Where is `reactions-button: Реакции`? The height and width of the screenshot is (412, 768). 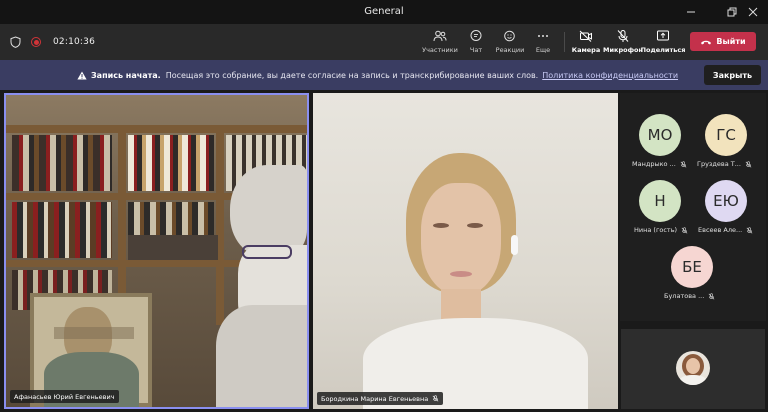
reactions-button: Реакции is located at coordinates (510, 42).